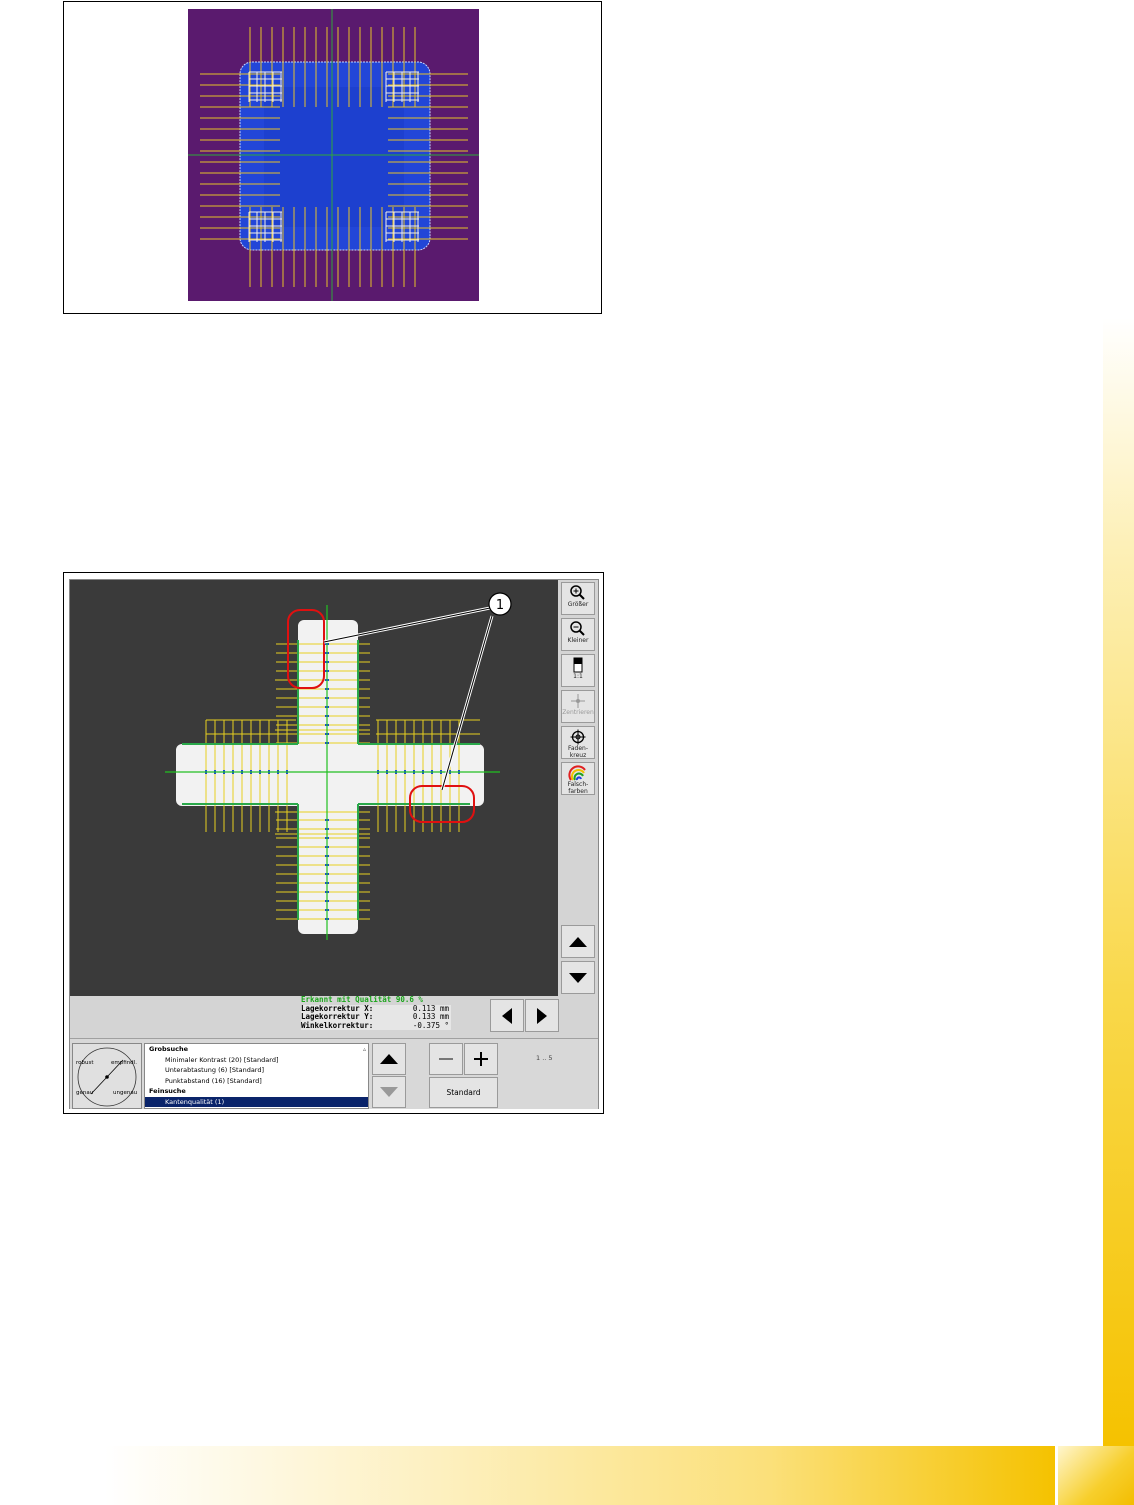 Image resolution: width=1134 pixels, height=1505 pixels. I want to click on bottom-accent-bar, so click(580, 1475).